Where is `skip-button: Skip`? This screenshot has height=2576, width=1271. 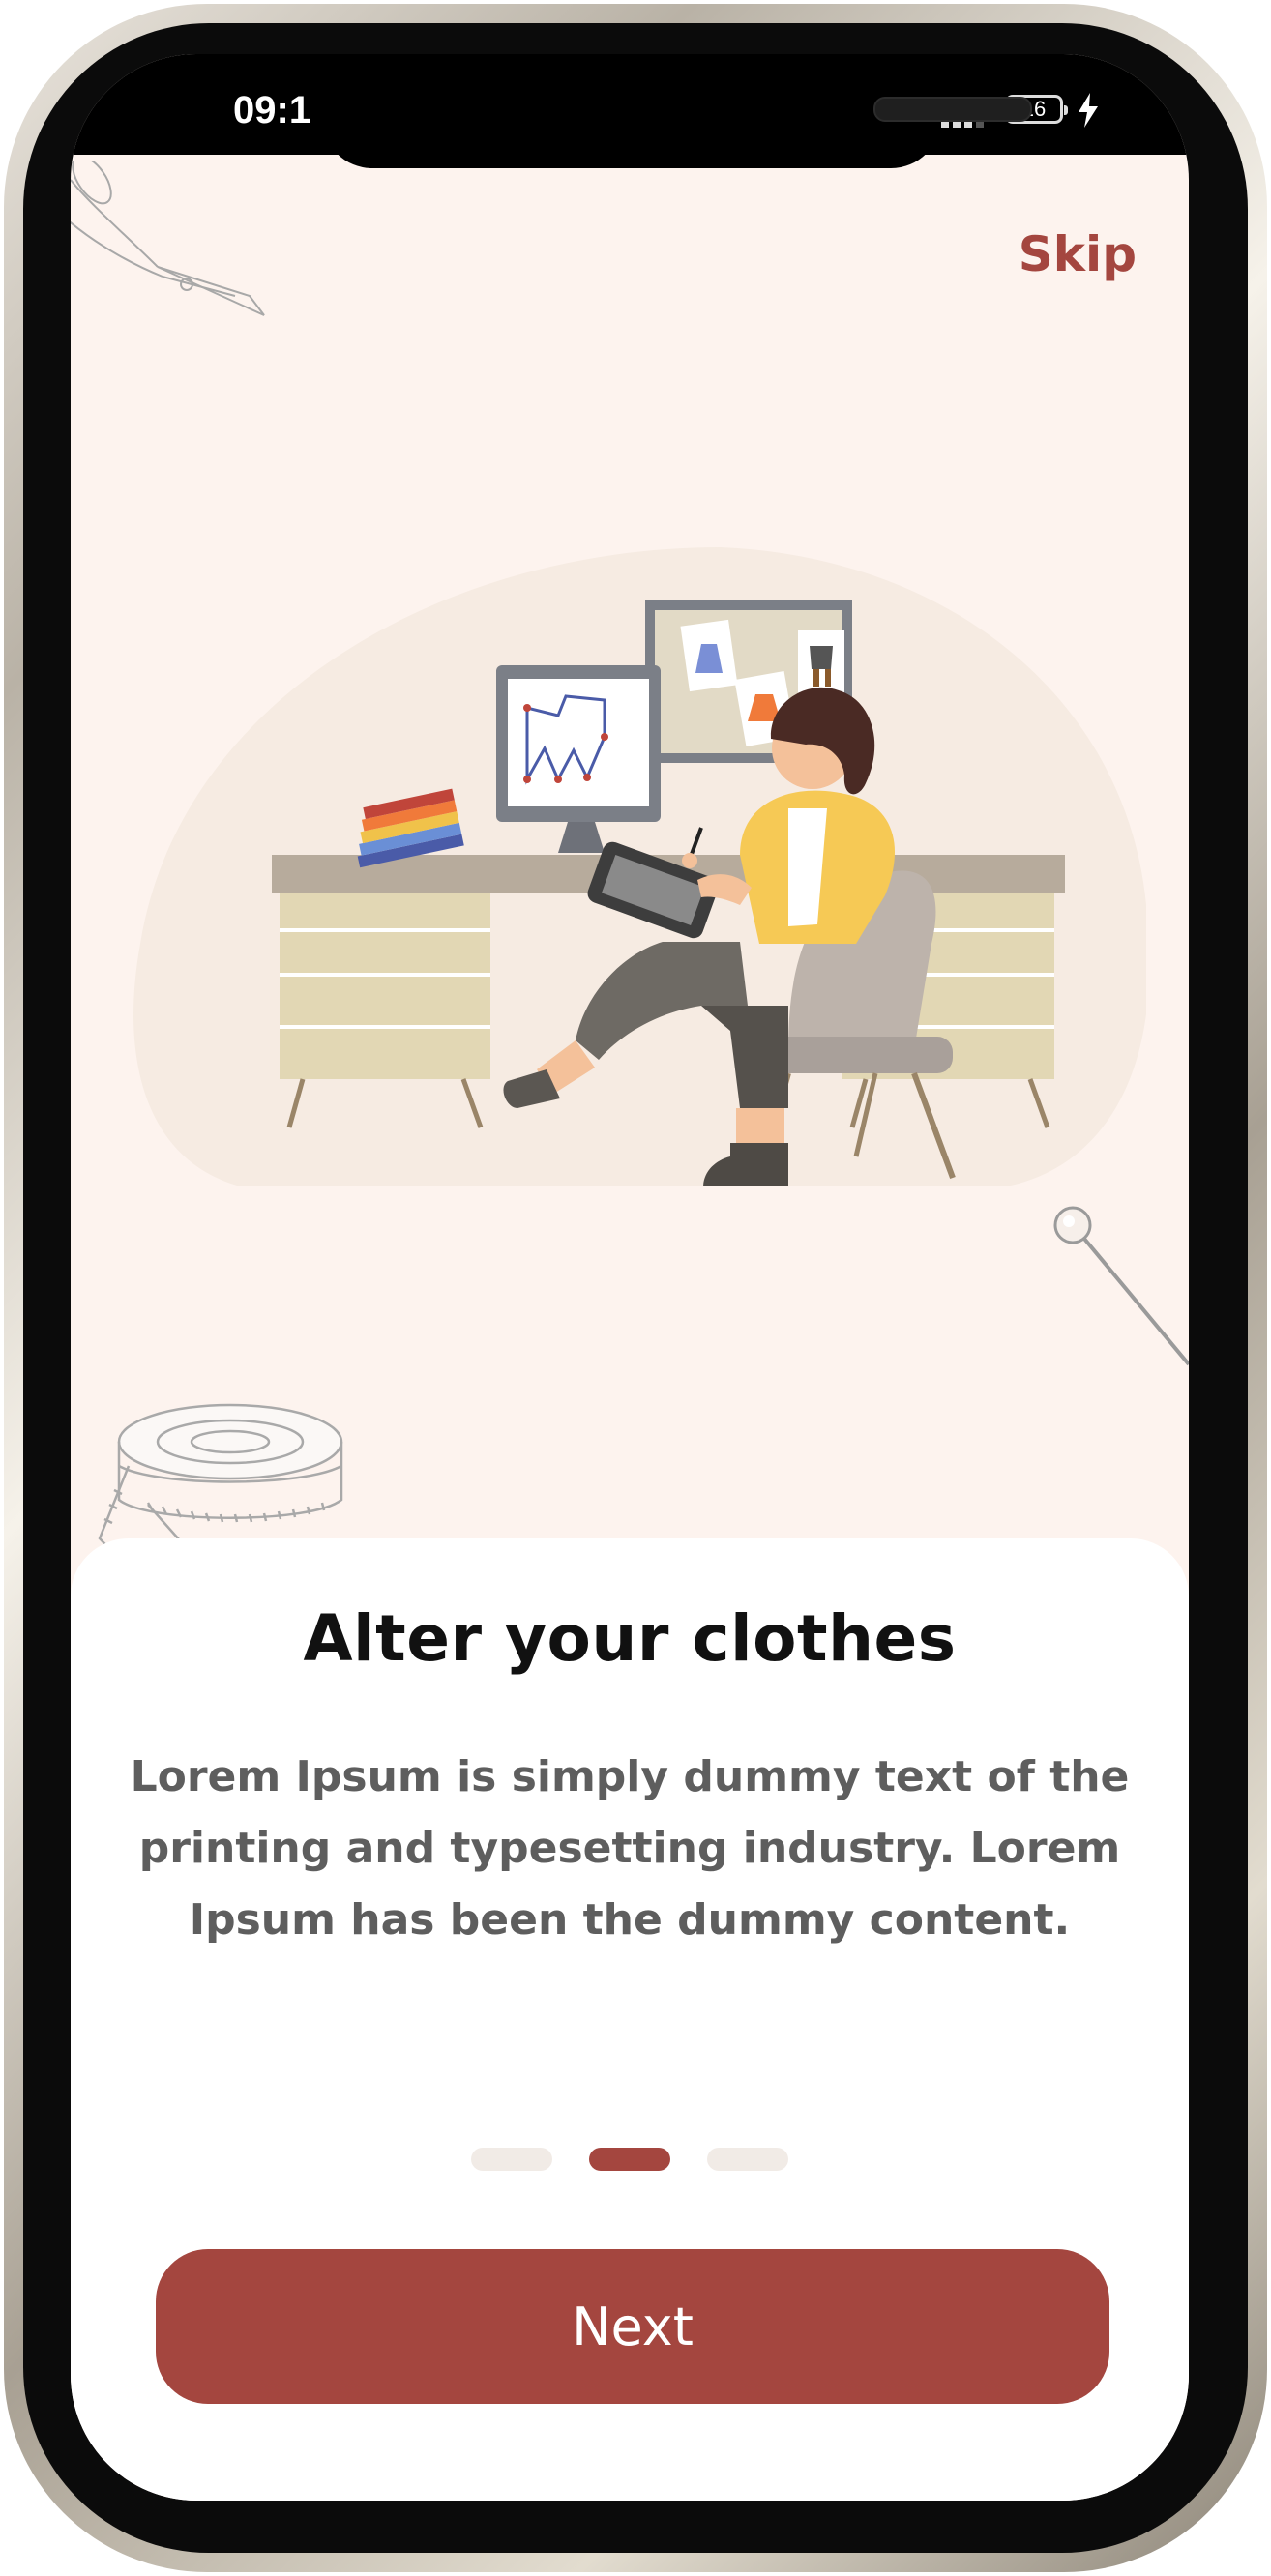 skip-button: Skip is located at coordinates (1078, 254).